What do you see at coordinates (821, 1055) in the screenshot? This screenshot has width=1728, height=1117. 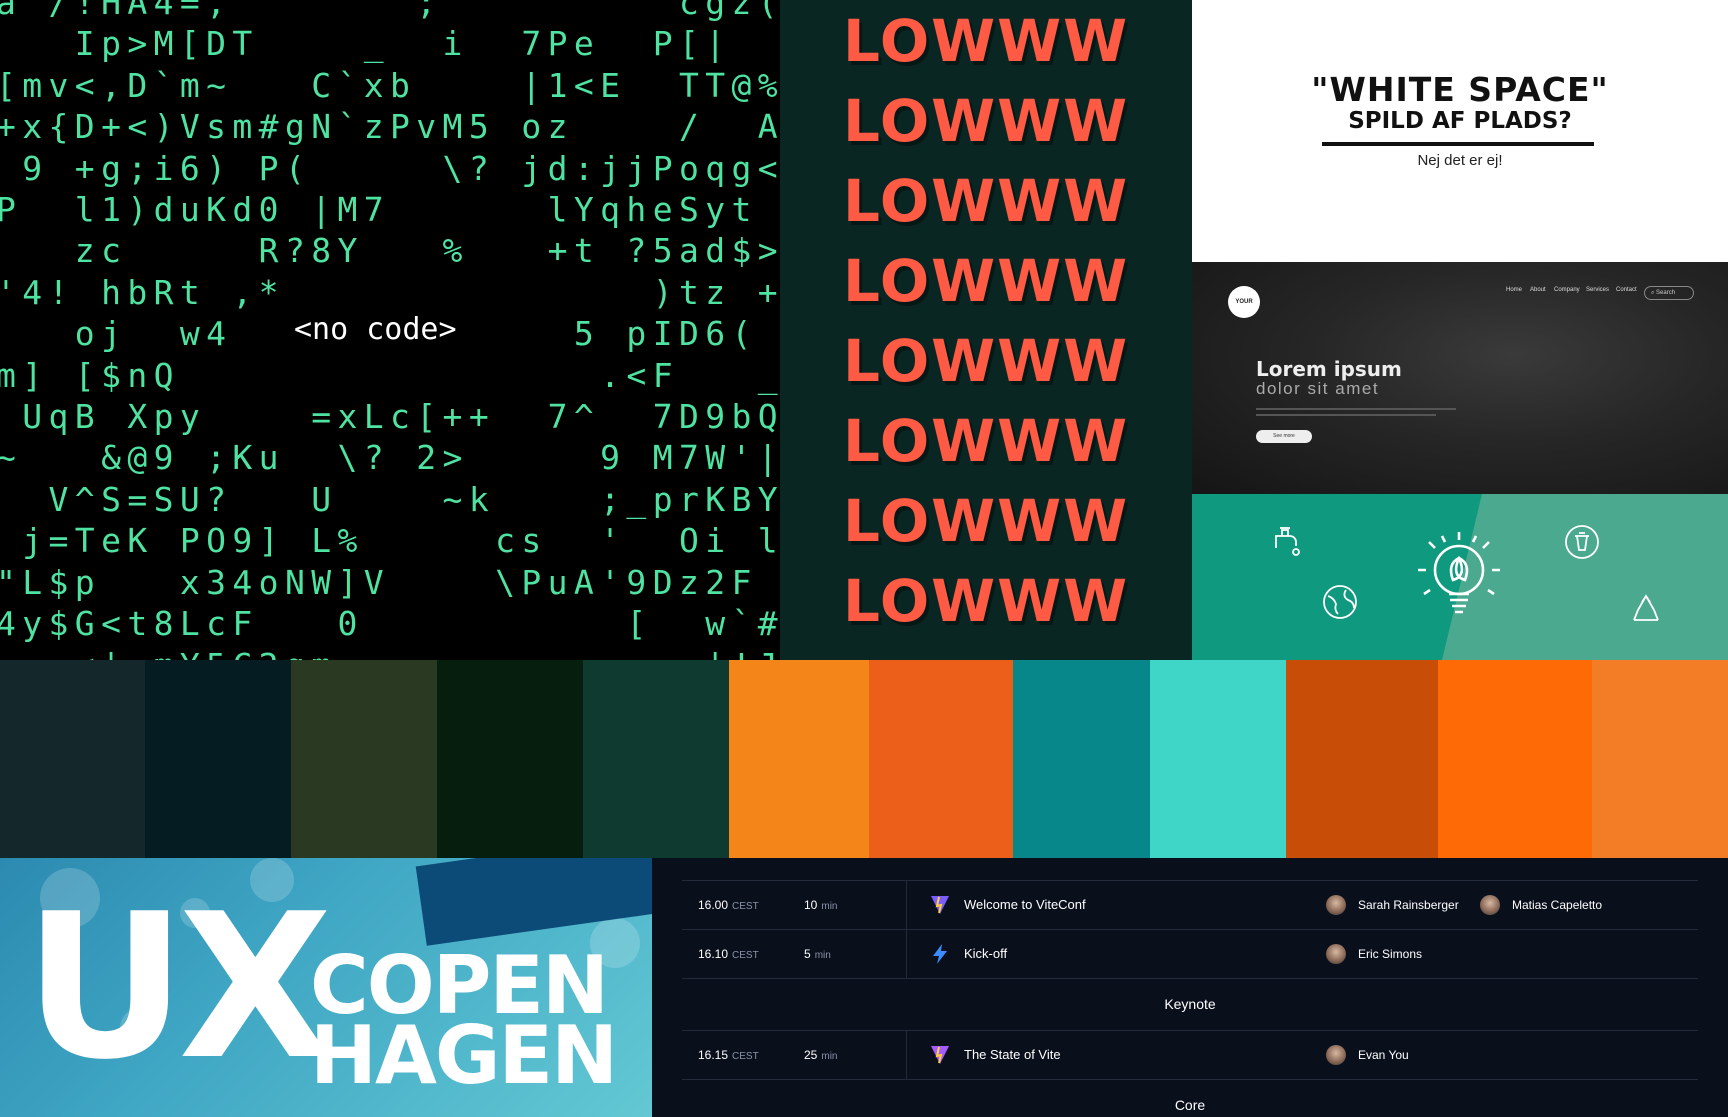 I see `duration: 25 min` at bounding box center [821, 1055].